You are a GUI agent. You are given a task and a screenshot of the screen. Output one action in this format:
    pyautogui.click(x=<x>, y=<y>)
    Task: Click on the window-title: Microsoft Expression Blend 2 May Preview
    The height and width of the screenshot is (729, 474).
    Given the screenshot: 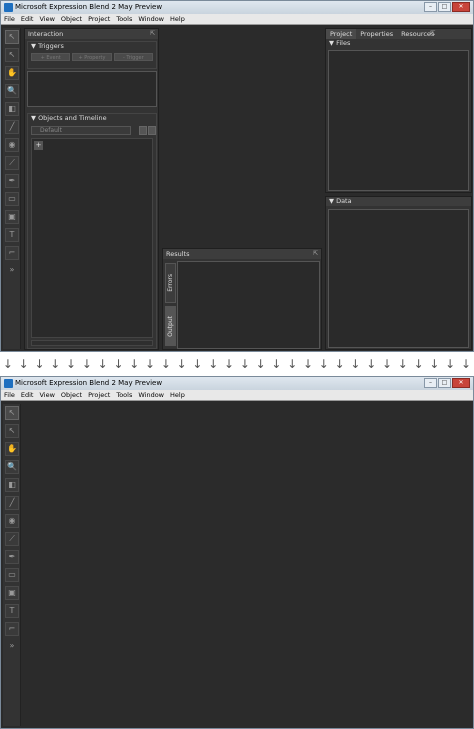 What is the action you would take?
    pyautogui.click(x=89, y=383)
    